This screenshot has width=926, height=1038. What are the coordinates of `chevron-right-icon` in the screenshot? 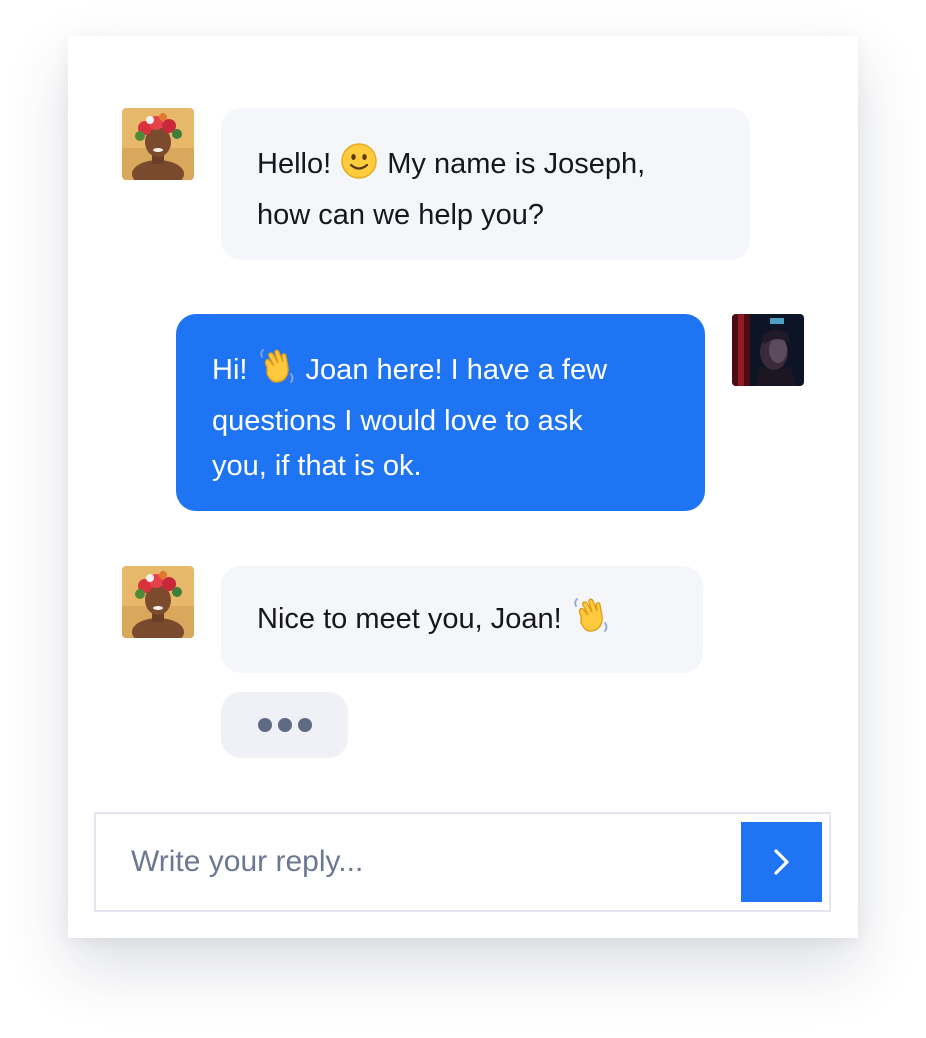 It's located at (781, 862).